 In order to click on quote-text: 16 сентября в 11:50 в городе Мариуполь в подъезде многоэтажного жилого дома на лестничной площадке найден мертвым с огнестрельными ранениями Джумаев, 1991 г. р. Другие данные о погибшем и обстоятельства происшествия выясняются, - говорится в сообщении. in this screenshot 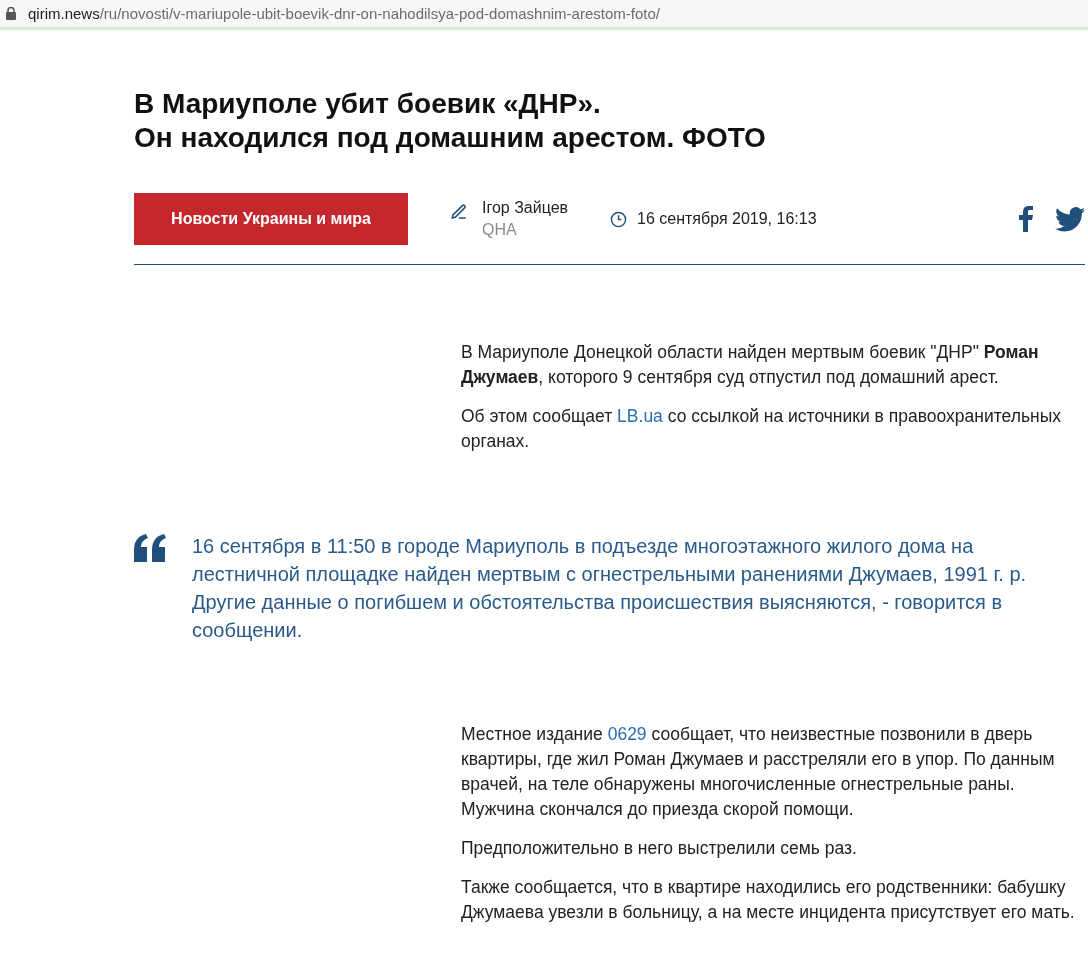, I will do `click(610, 588)`.